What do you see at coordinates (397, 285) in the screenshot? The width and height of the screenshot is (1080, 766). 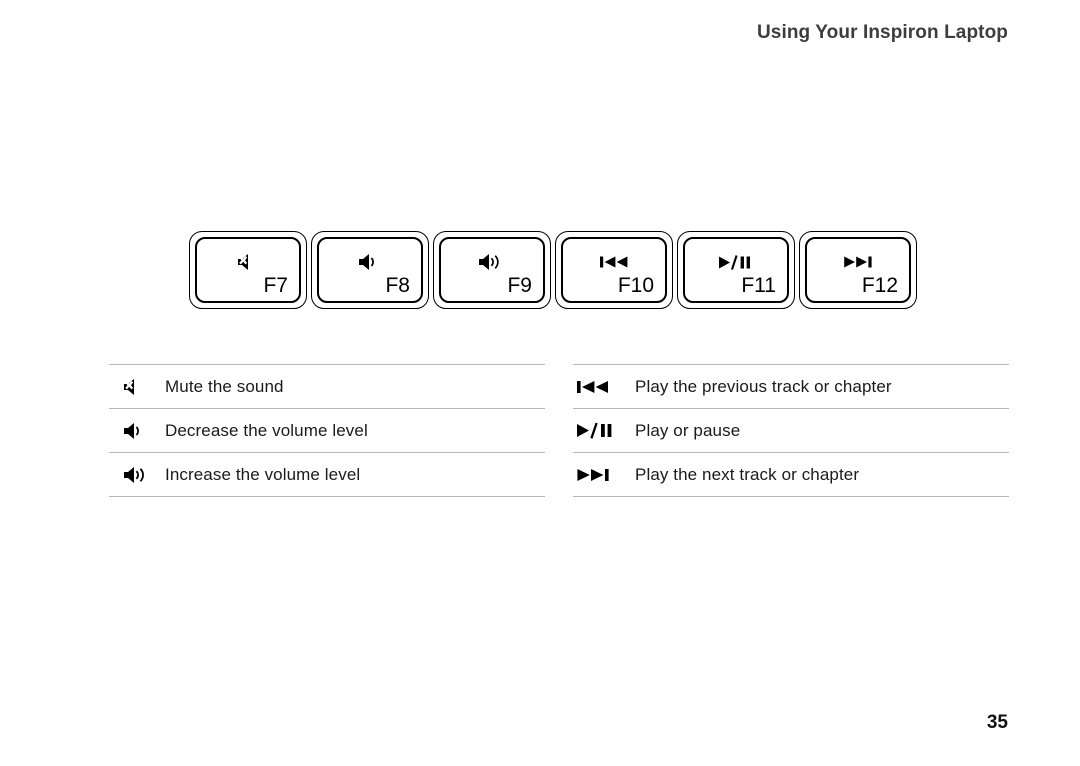 I see `key-f8-label: F8` at bounding box center [397, 285].